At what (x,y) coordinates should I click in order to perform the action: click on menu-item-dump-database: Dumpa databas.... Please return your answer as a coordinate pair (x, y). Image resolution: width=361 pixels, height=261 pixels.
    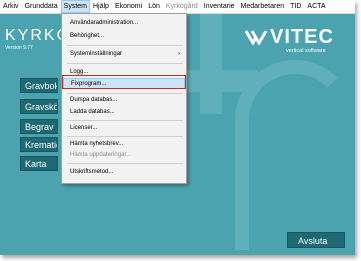
    Looking at the image, I should click on (124, 100).